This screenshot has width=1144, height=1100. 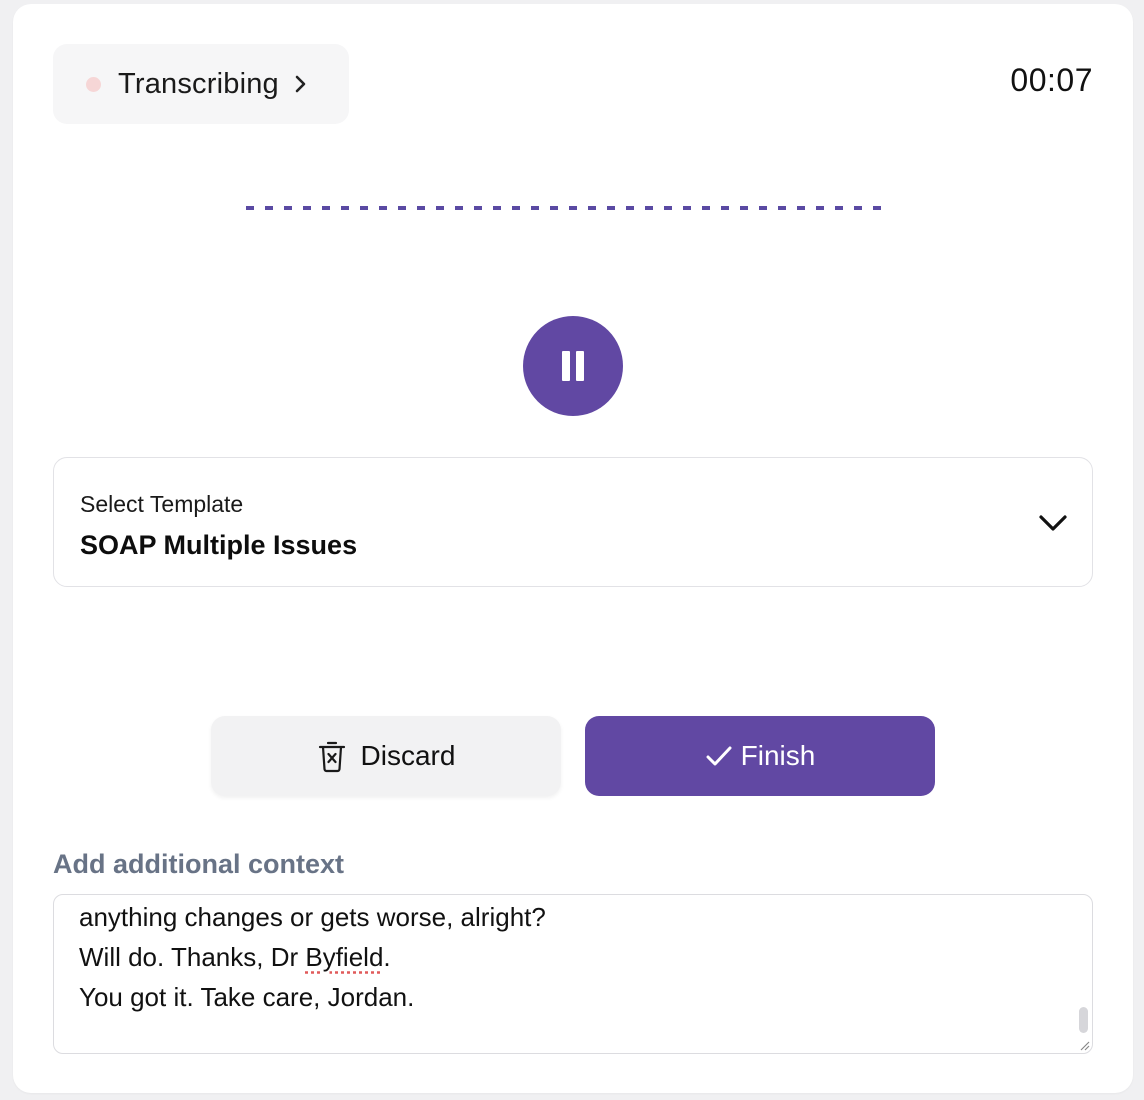 I want to click on chevron-right-icon, so click(x=301, y=84).